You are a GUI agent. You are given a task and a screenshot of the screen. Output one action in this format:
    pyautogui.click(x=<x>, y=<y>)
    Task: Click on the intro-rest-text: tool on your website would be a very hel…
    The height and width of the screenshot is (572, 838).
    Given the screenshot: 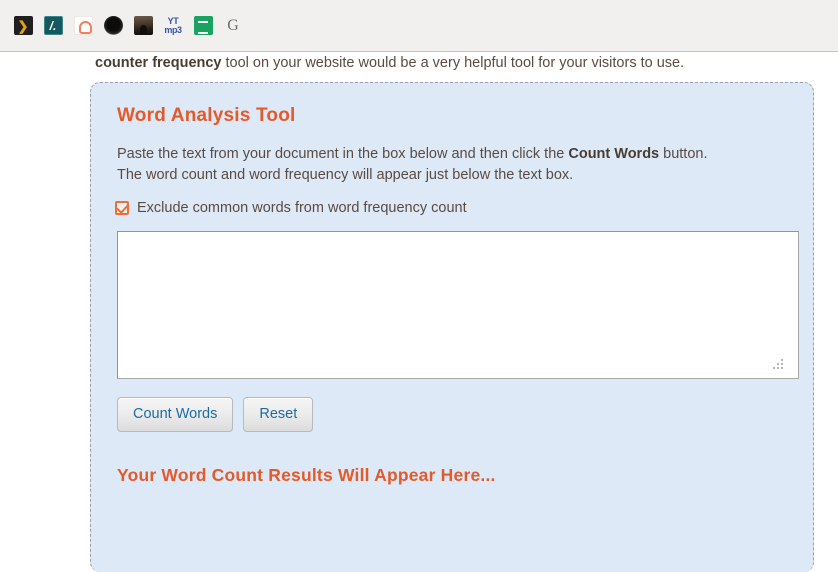 What is the action you would take?
    pyautogui.click(x=453, y=63)
    